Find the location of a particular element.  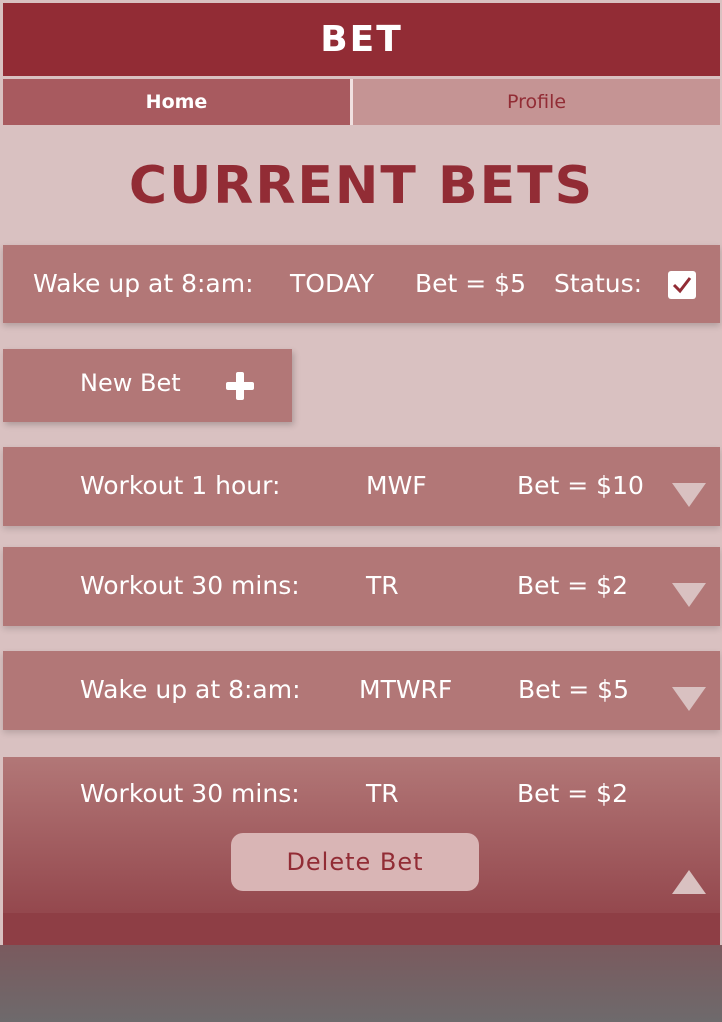

bet-goal: Wake up at 8:am: is located at coordinates (190, 689).